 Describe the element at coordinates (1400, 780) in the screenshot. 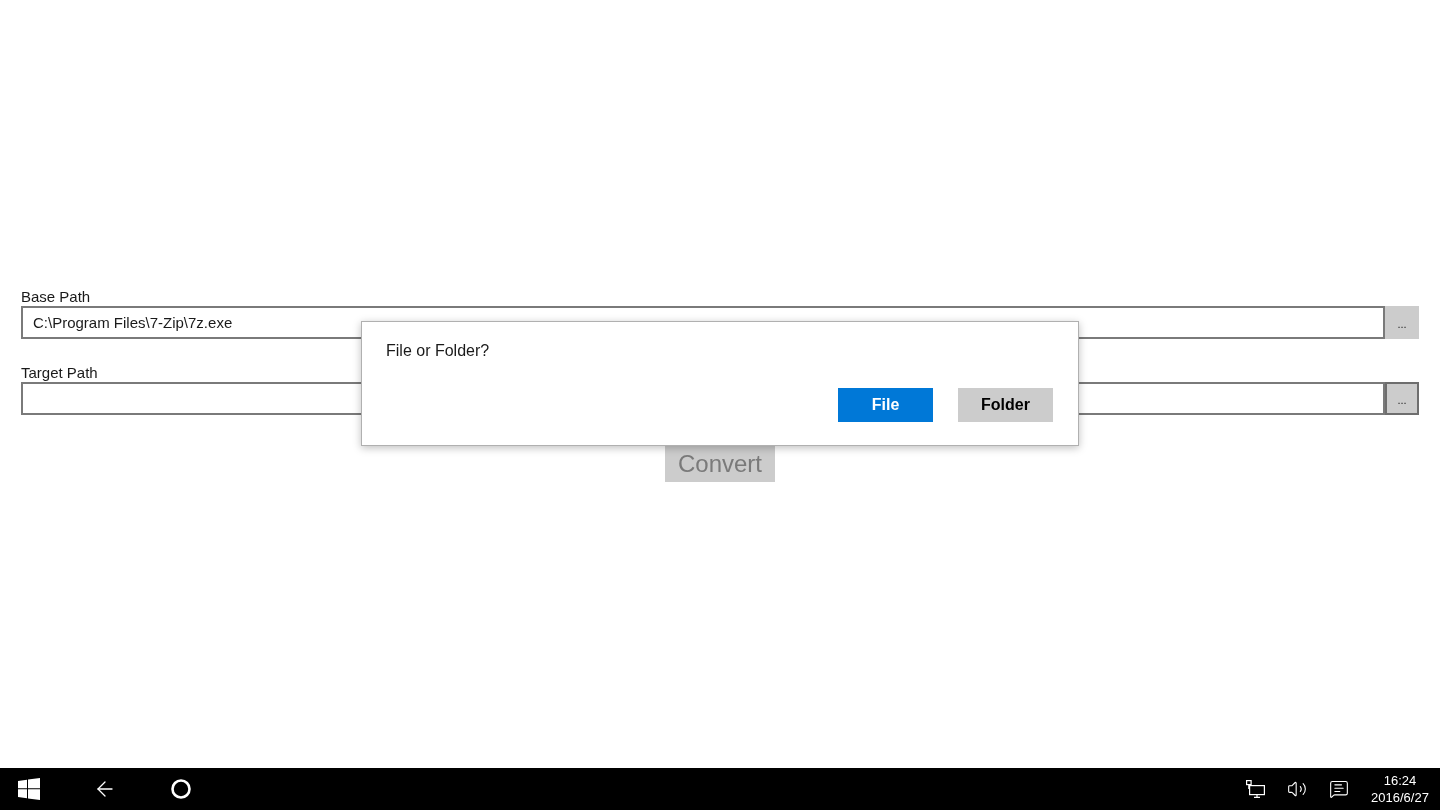

I see `clock-time: 16:24` at that location.